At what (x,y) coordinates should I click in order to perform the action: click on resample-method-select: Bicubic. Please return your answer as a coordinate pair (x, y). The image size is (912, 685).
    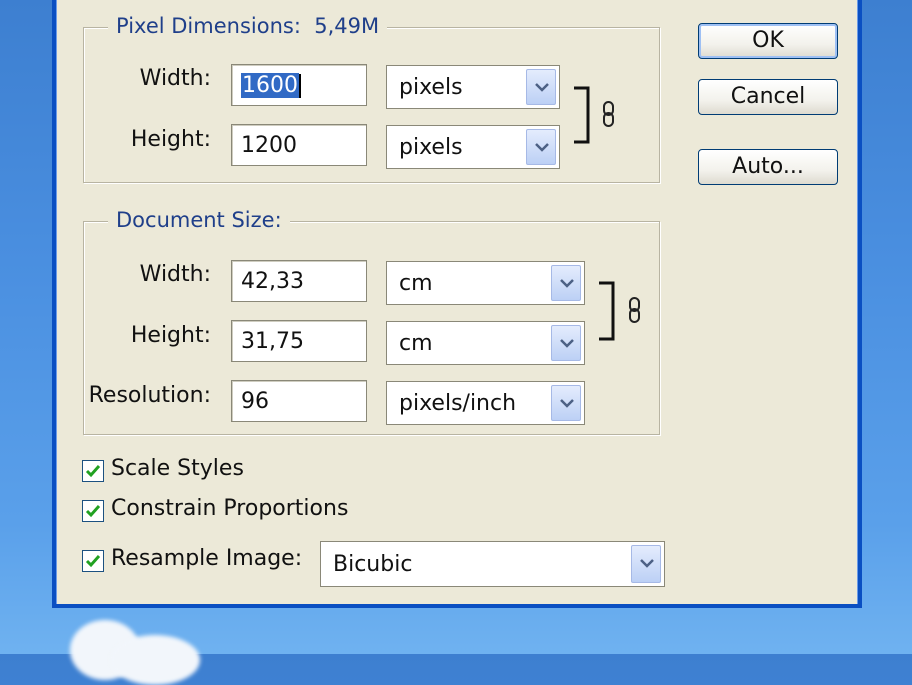
    Looking at the image, I should click on (492, 564).